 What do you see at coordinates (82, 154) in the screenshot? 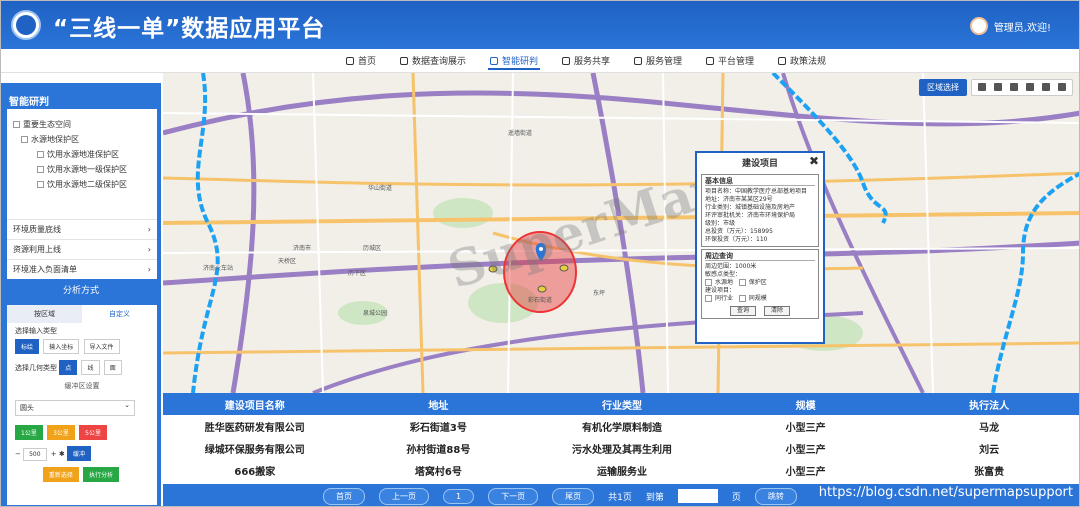
I see `tree-item: 饮用水源地准保护区` at bounding box center [82, 154].